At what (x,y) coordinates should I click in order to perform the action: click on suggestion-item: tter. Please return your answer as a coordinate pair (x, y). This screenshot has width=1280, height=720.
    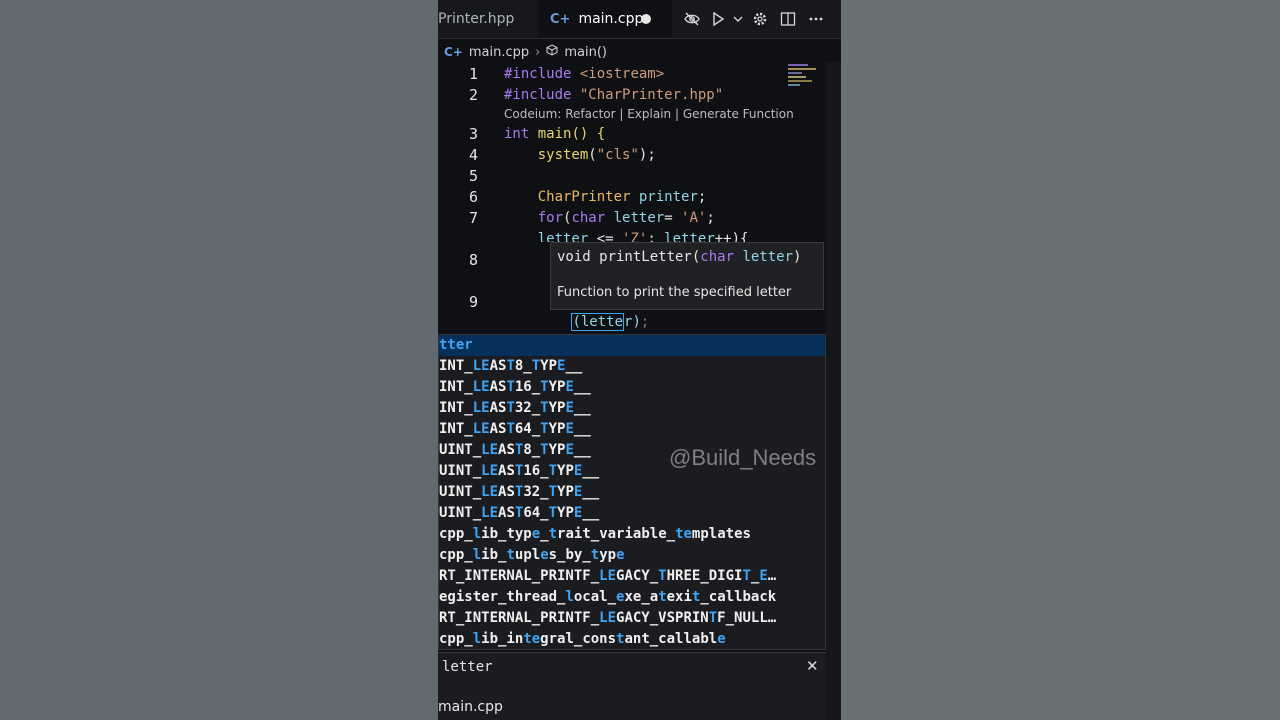
    Looking at the image, I should click on (632, 345).